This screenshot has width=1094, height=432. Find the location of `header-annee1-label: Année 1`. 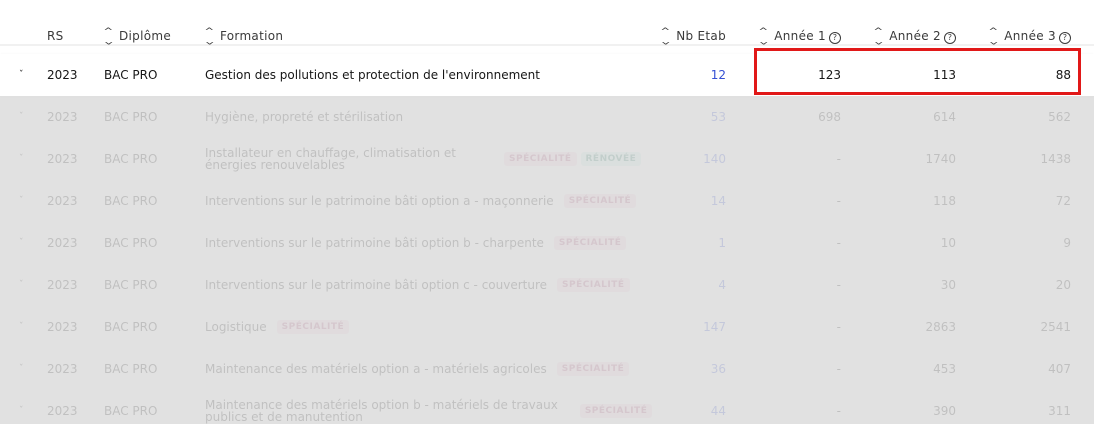

header-annee1-label: Année 1 is located at coordinates (800, 36).